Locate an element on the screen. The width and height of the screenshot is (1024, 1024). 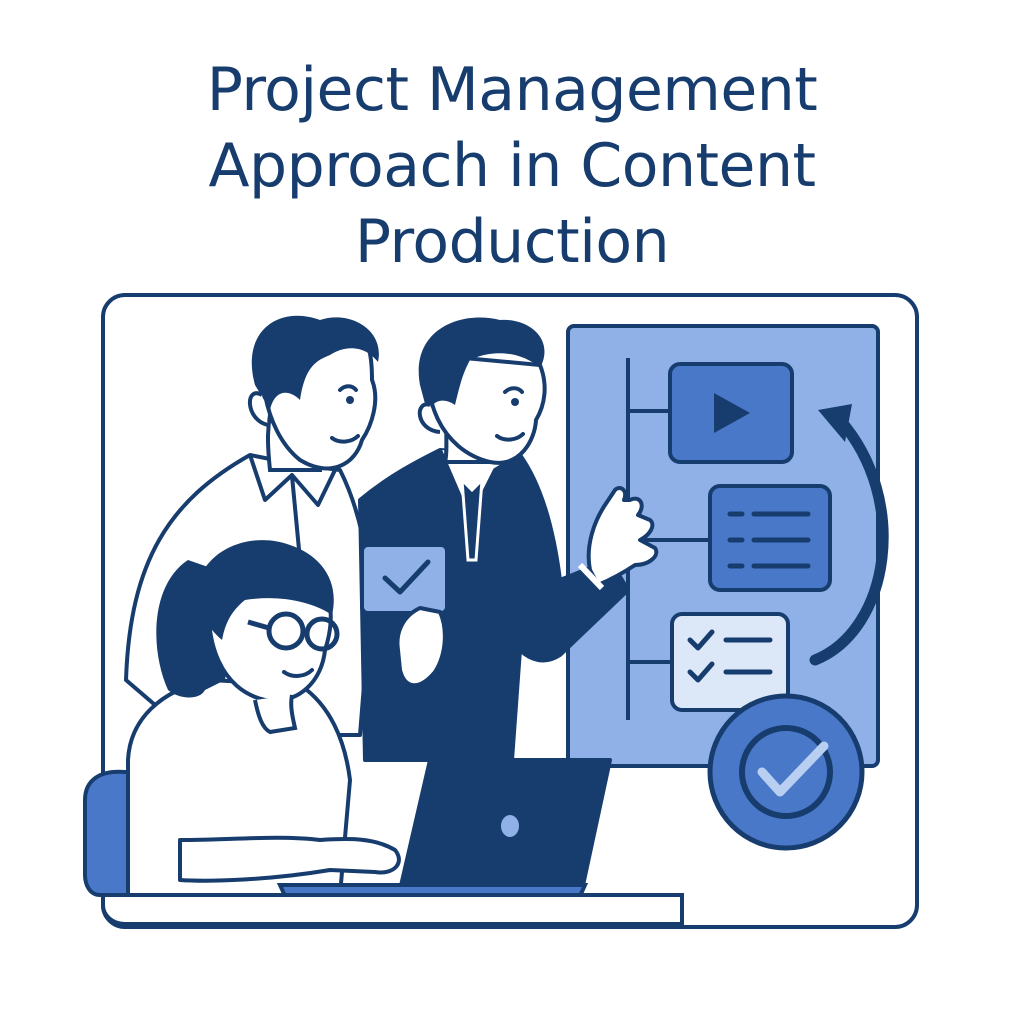
list-icon is located at coordinates (770, 538).